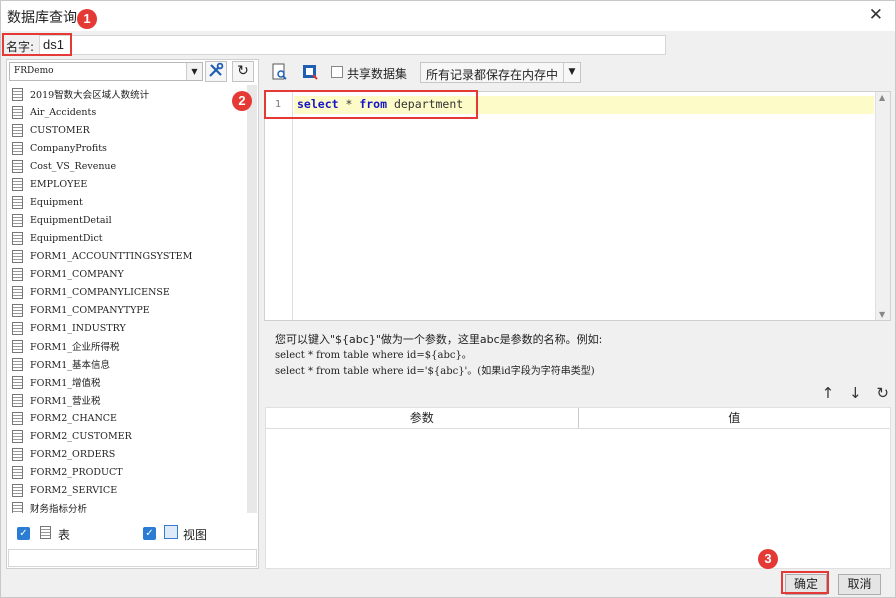  What do you see at coordinates (128, 382) in the screenshot?
I see `table-list-item: FORM1_增值税` at bounding box center [128, 382].